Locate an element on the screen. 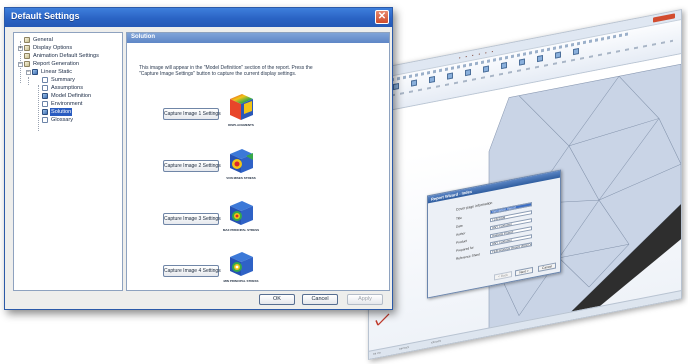 Image resolution: width=688 pixels, height=364 pixels. displacement-plot-icon is located at coordinates (241, 107).